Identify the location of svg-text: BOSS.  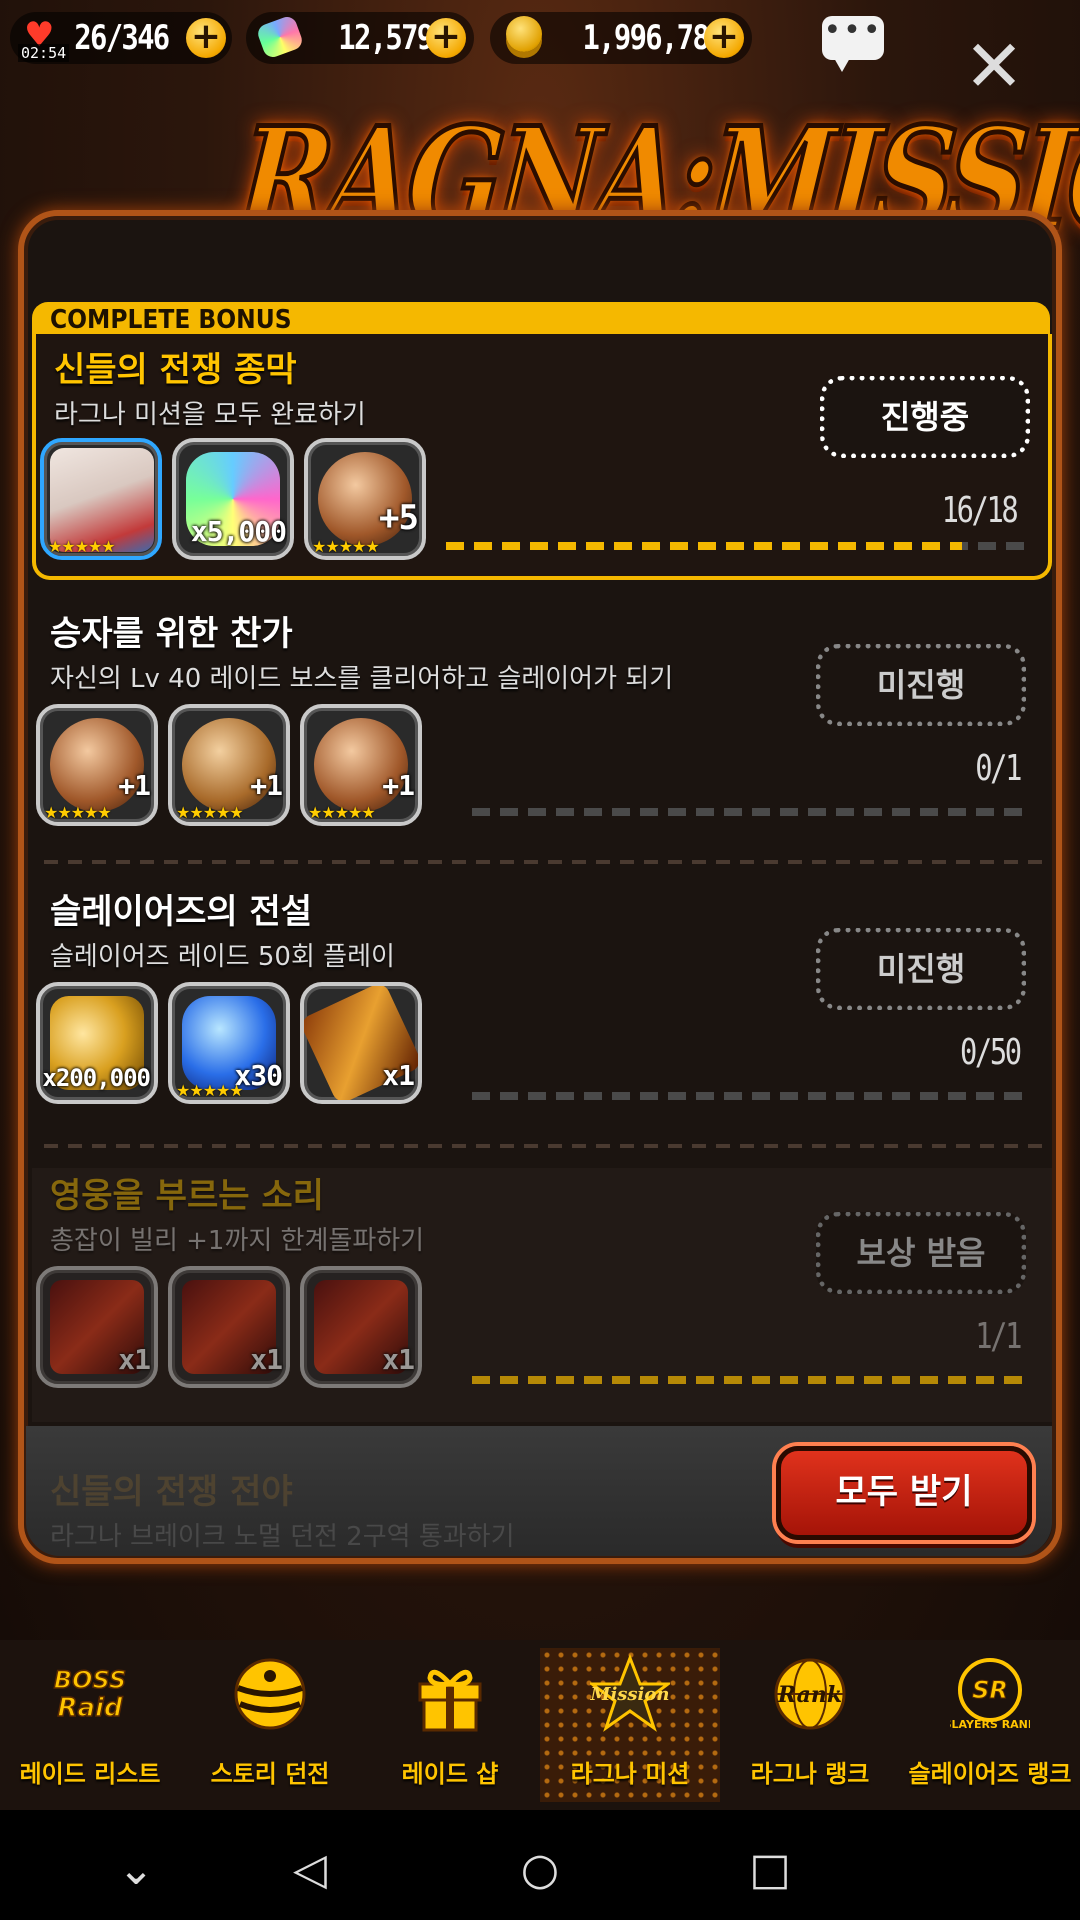
(90, 1680).